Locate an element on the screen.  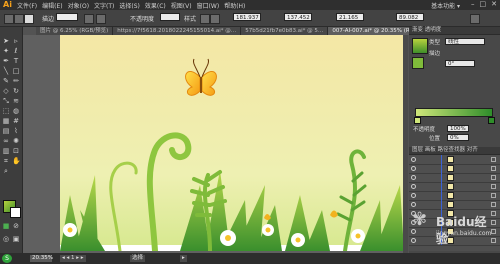
menu-window: 窗口(W) is located at coordinates (208, 5).